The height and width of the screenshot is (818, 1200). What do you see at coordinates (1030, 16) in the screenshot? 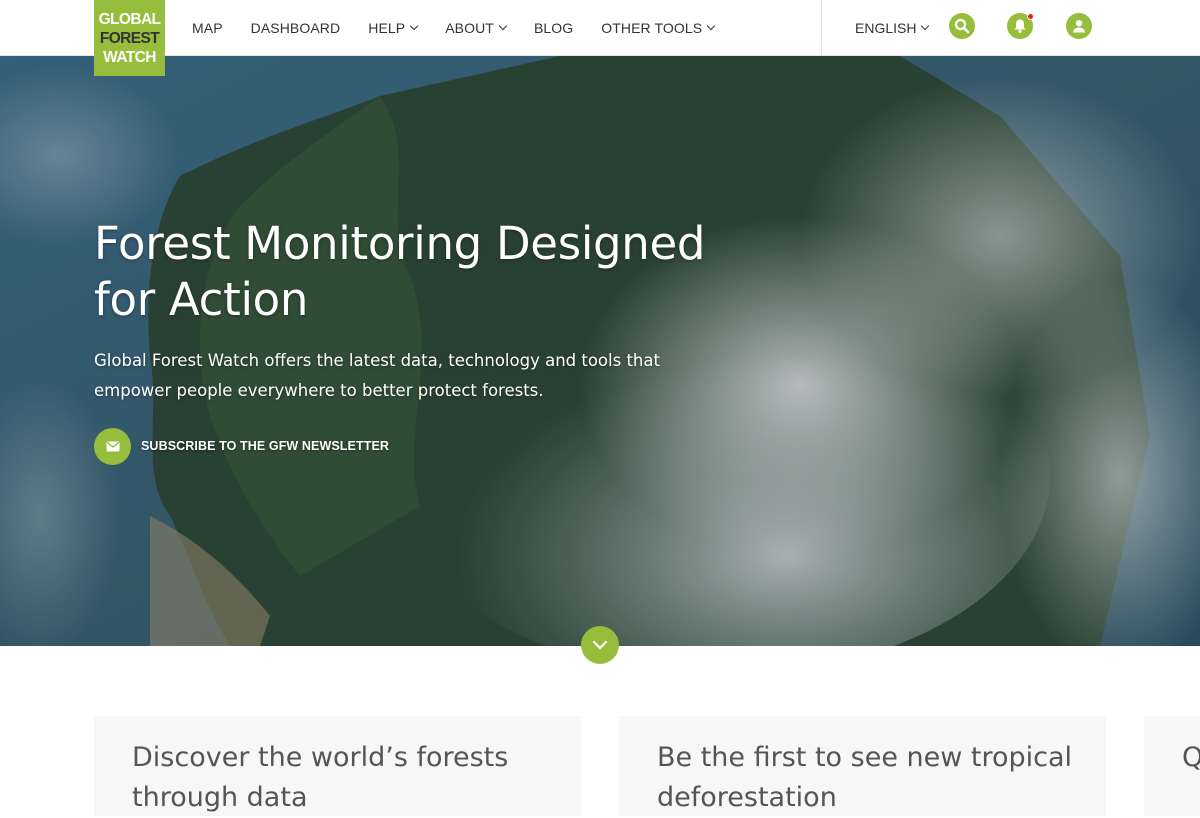
I see `notification-badge` at bounding box center [1030, 16].